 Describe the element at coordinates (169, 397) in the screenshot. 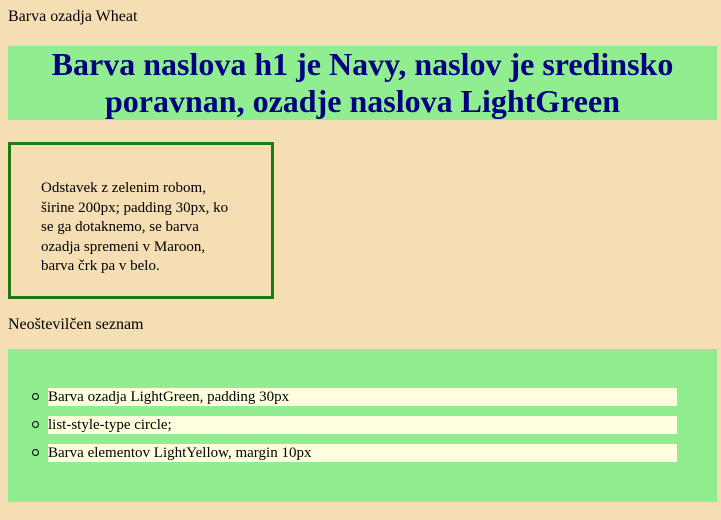

I see `list-item-text: Barva ozadja LightGreen, padding 30px` at that location.